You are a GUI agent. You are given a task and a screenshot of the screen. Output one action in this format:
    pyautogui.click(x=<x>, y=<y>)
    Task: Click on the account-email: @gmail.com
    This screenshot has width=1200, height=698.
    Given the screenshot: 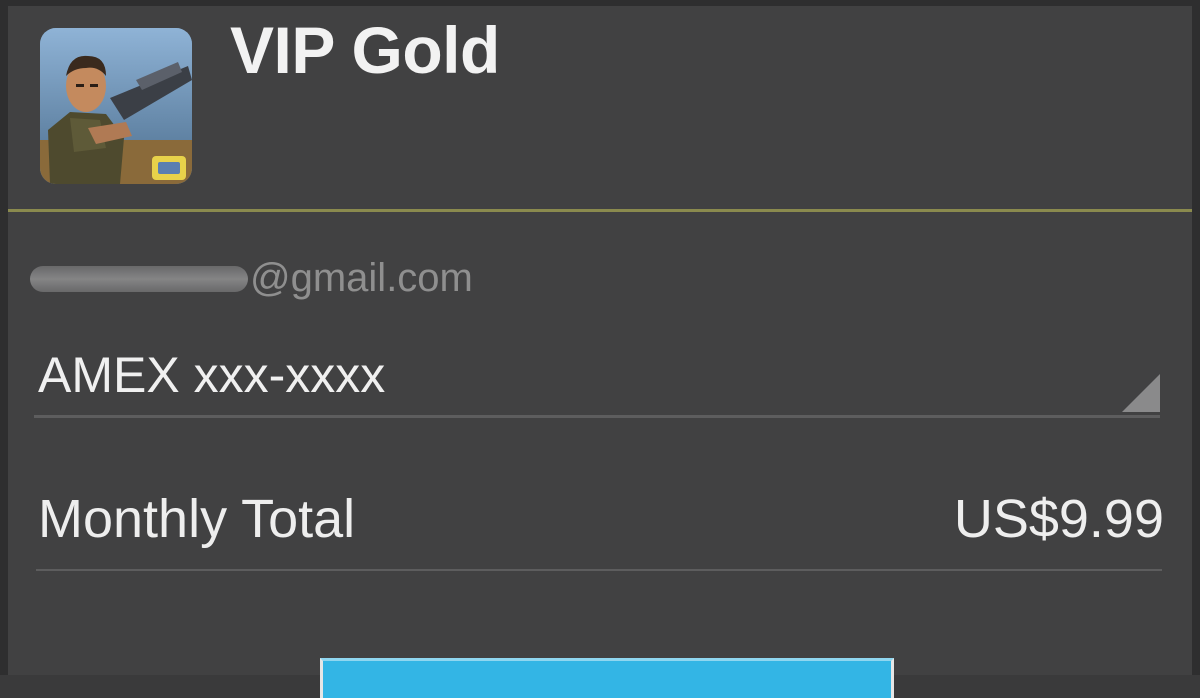 What is the action you would take?
    pyautogui.click(x=251, y=281)
    